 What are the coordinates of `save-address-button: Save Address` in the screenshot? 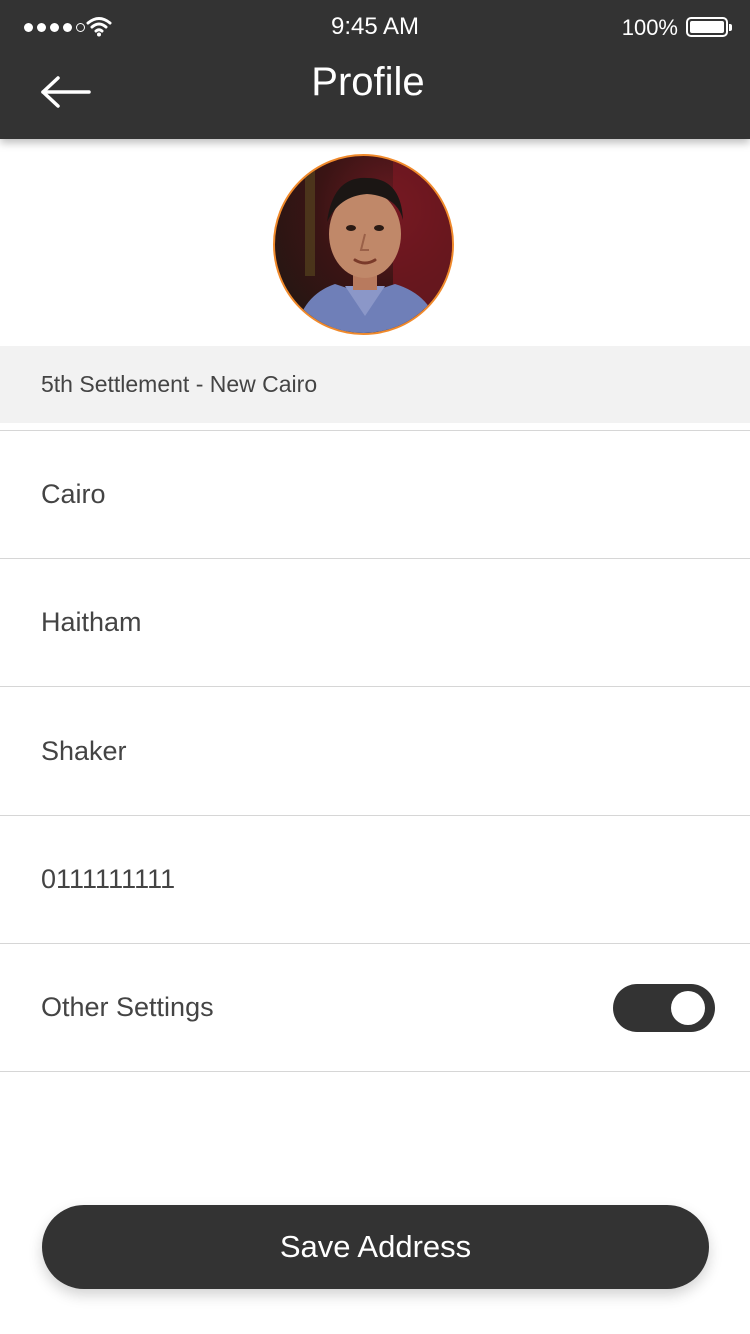 It's located at (375, 1247).